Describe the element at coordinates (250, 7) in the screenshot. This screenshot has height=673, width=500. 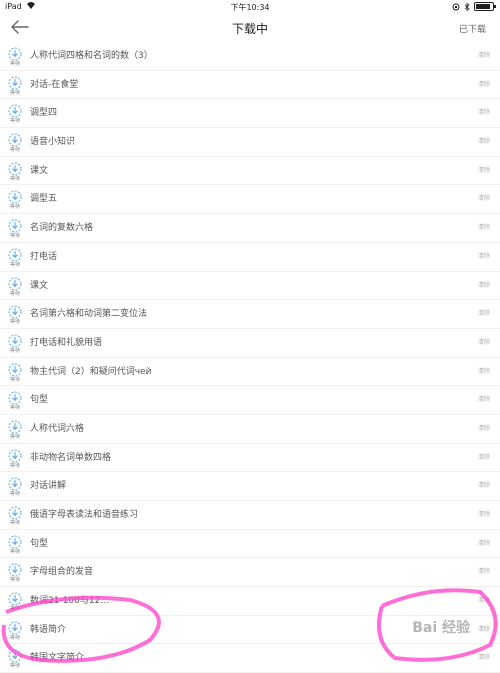
I see `status-time: 下午10:34` at that location.